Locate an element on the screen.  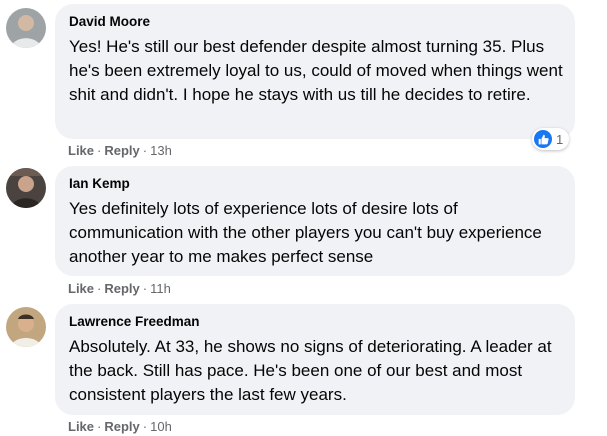
comment-actions: Like · Reply · 11h is located at coordinates (119, 288).